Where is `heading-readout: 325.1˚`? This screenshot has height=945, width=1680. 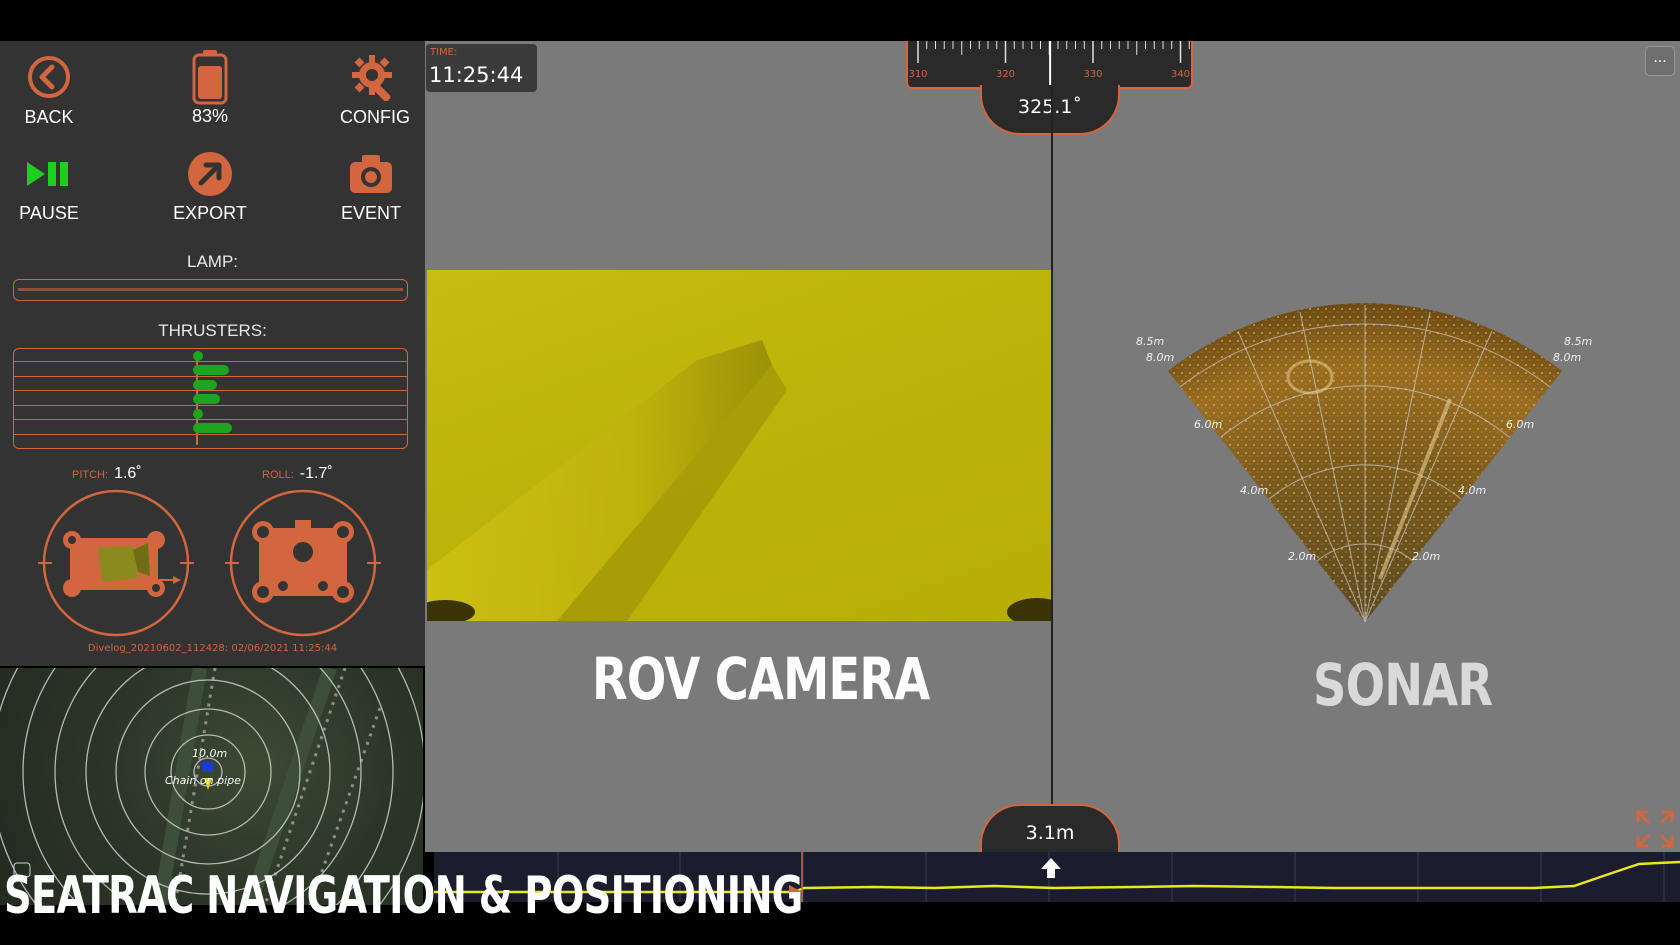
heading-readout: 325.1˚ is located at coordinates (1050, 110).